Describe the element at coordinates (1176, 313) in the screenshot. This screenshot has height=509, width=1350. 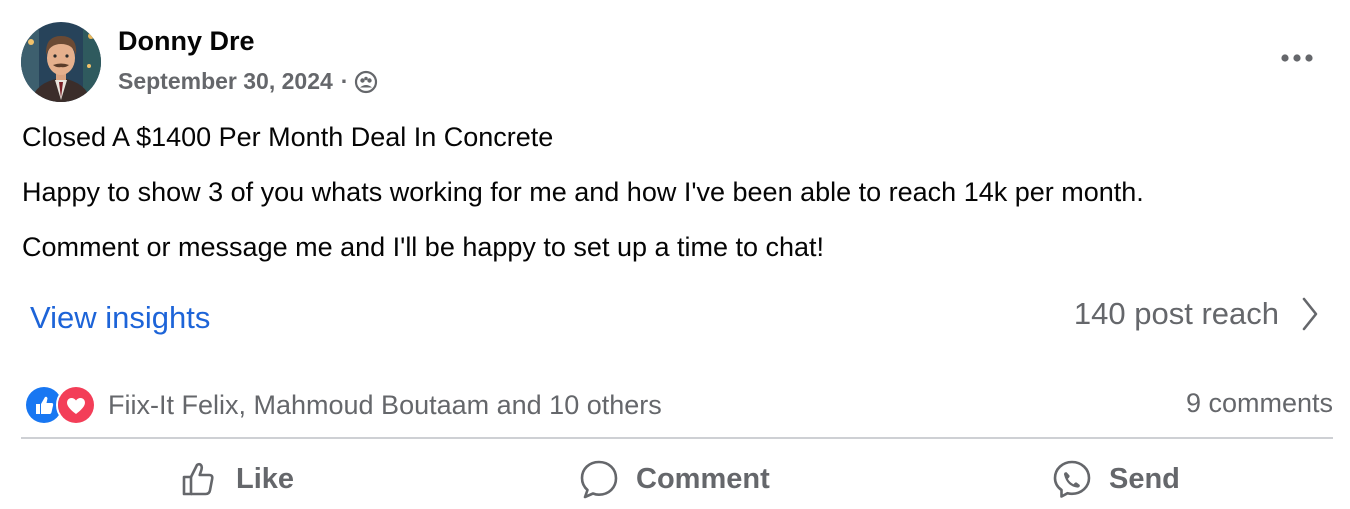
I see `post-reach-text: 140 post reach` at that location.